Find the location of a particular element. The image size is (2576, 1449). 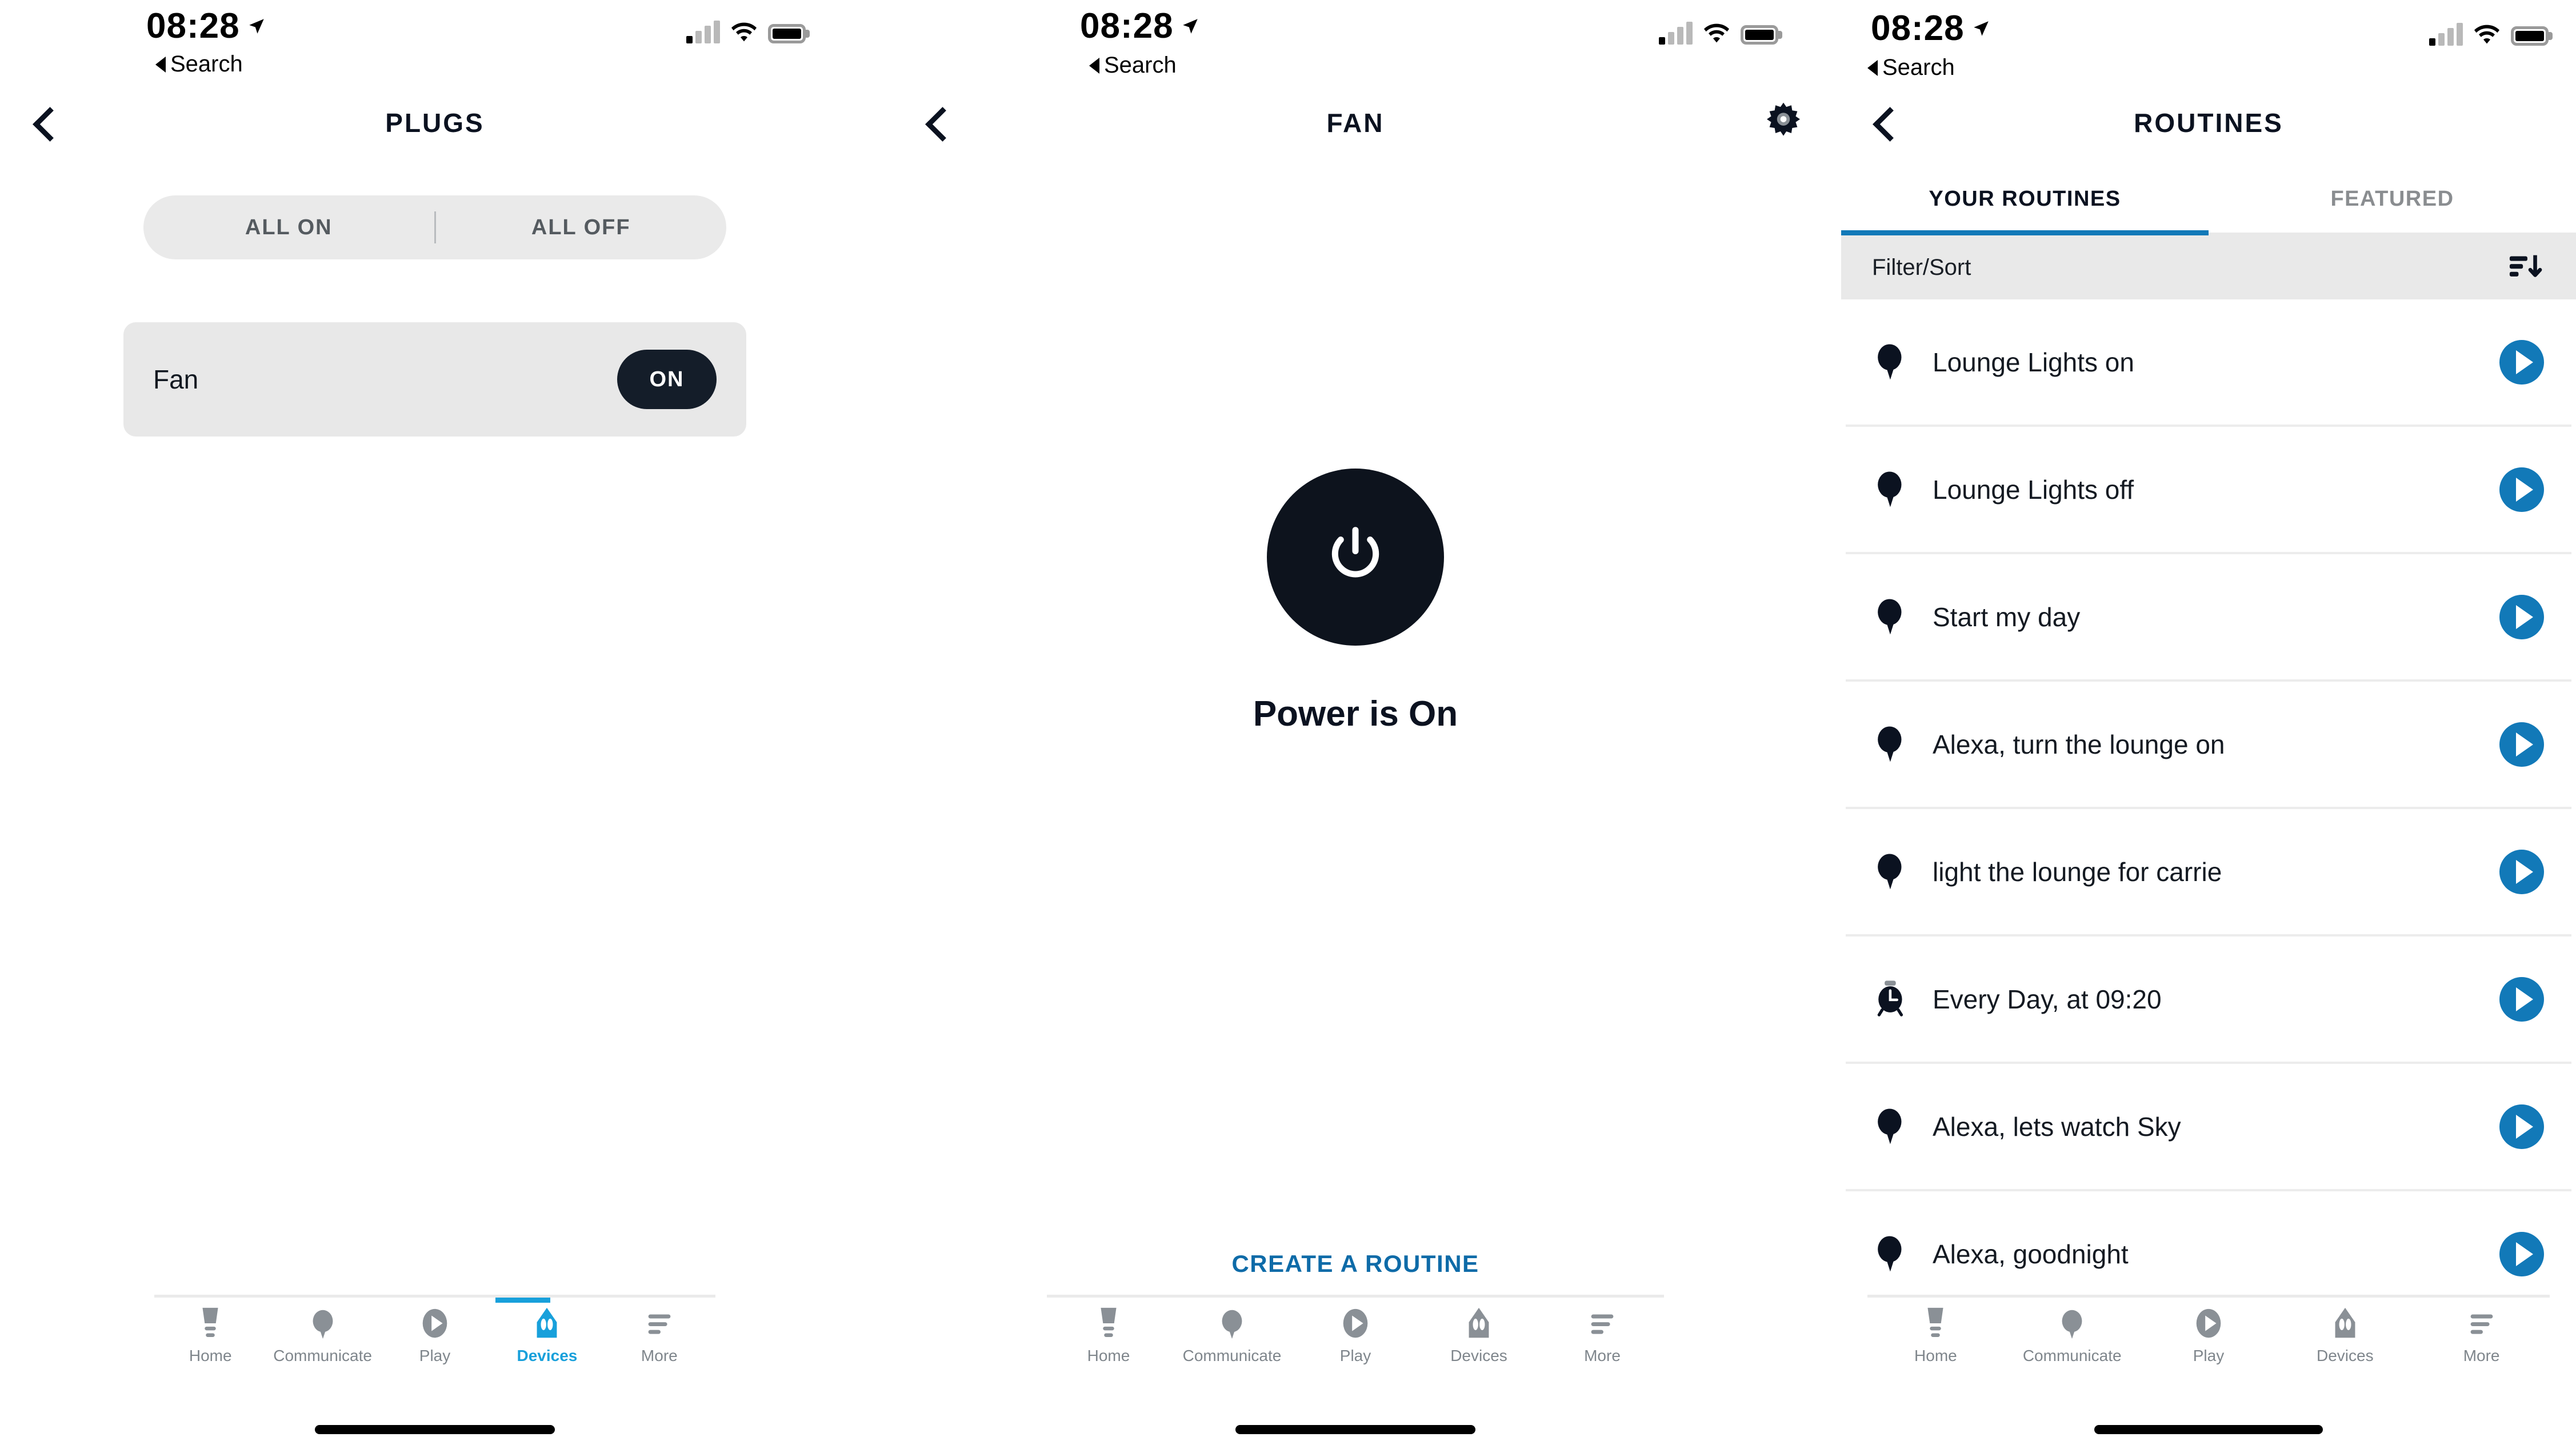

power-icon is located at coordinates (1355, 552).